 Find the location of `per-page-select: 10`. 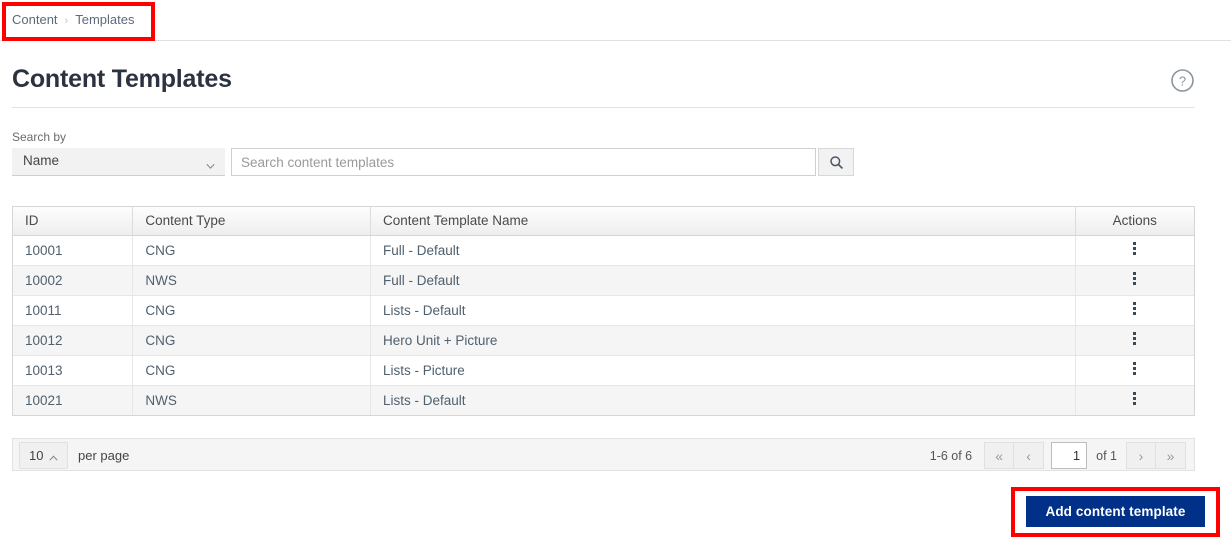

per-page-select: 10 is located at coordinates (44, 455).